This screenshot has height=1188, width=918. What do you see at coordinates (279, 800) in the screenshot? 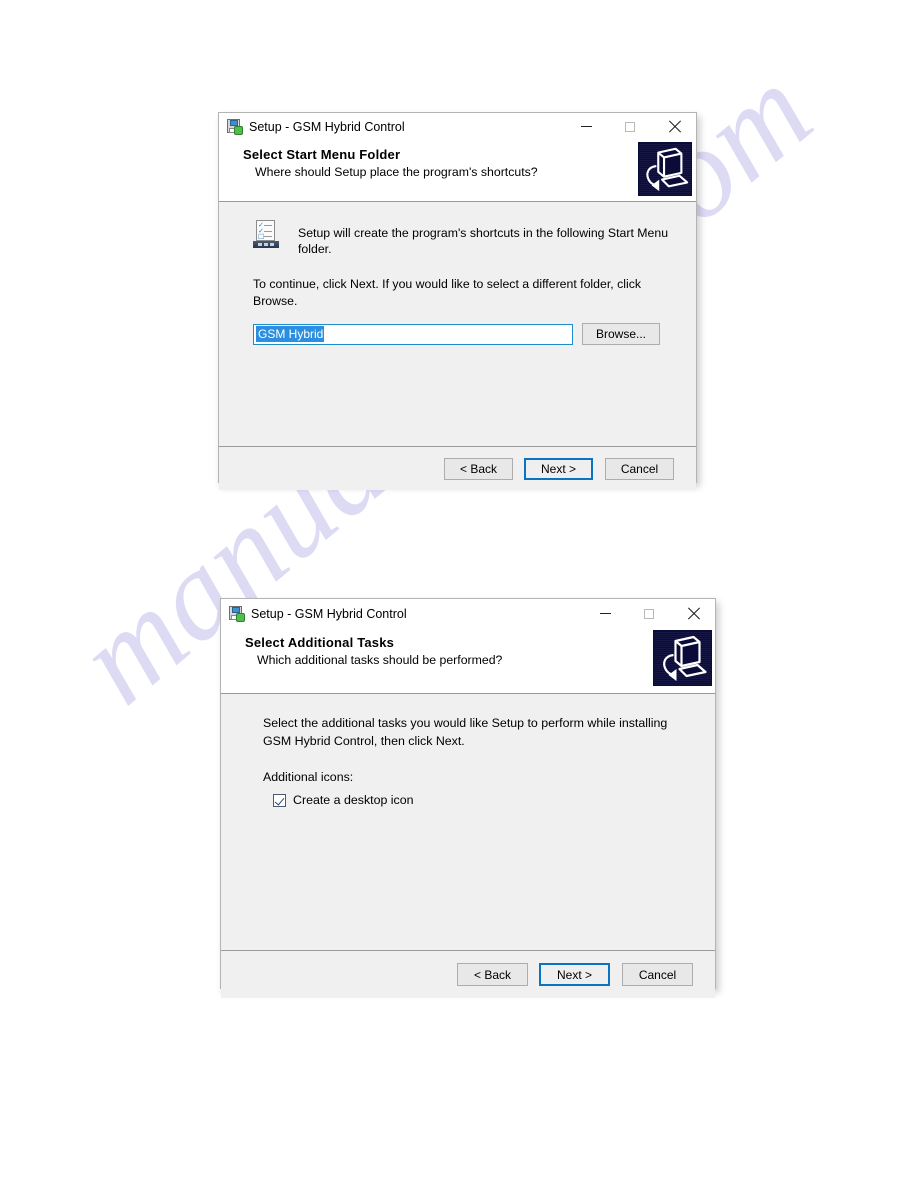
I see `create-desktop-icon-checkbox` at bounding box center [279, 800].